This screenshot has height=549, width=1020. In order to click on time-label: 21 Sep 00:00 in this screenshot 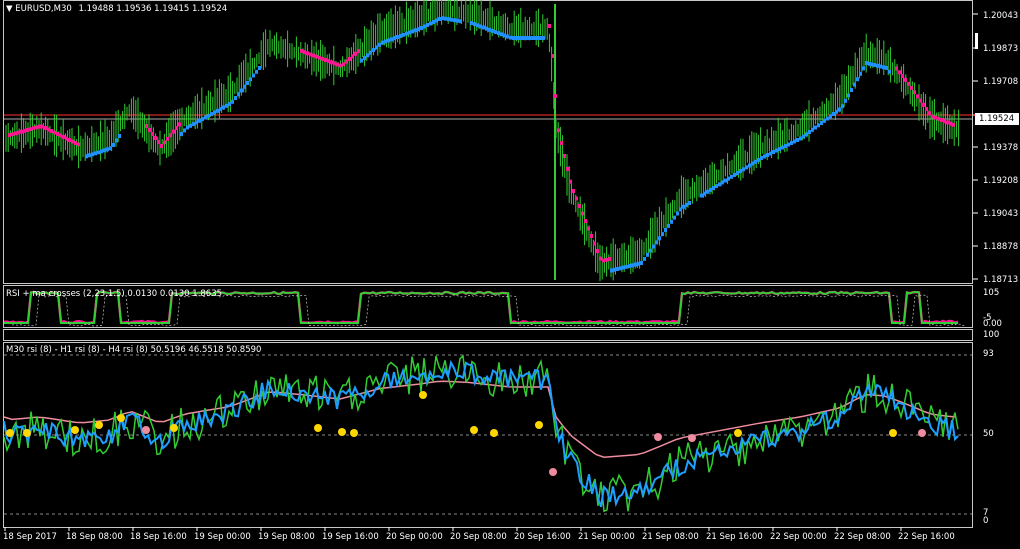, I will do `click(606, 537)`.